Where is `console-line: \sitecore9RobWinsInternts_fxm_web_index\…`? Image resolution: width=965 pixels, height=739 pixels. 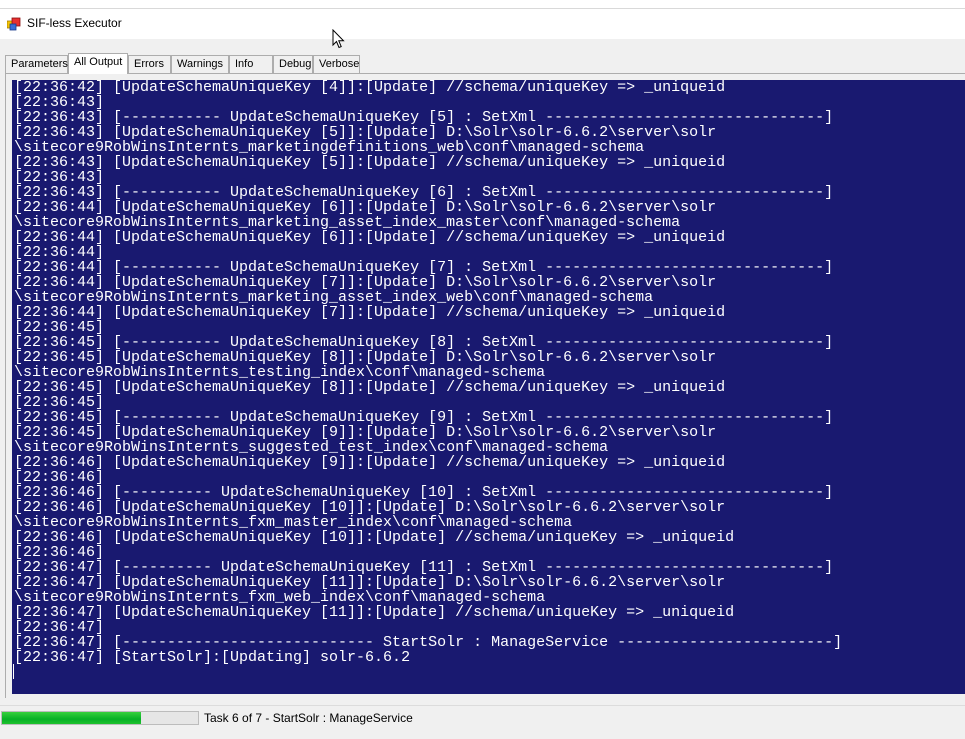 console-line: \sitecore9RobWinsInternts_fxm_web_index\… is located at coordinates (280, 597).